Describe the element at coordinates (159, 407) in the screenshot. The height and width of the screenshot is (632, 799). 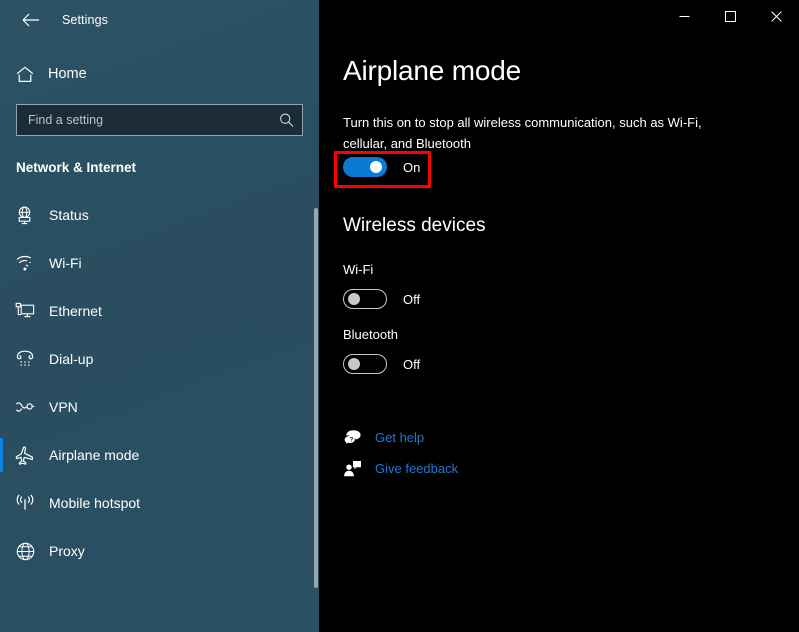
I see `sidebar-item-vpn: VPN` at that location.